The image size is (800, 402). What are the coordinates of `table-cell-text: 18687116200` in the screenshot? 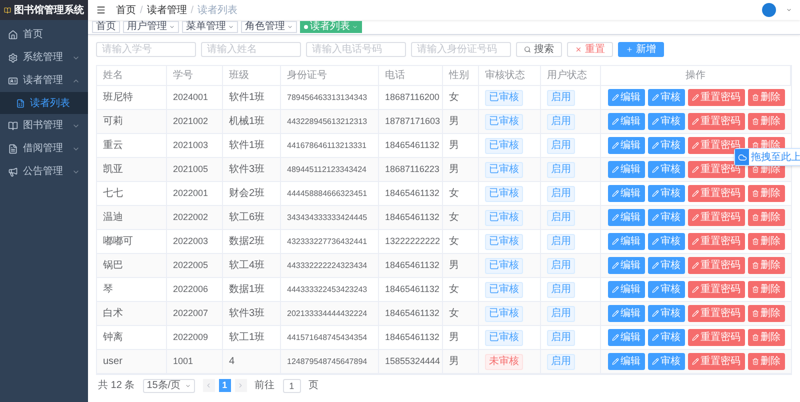 It's located at (412, 97).